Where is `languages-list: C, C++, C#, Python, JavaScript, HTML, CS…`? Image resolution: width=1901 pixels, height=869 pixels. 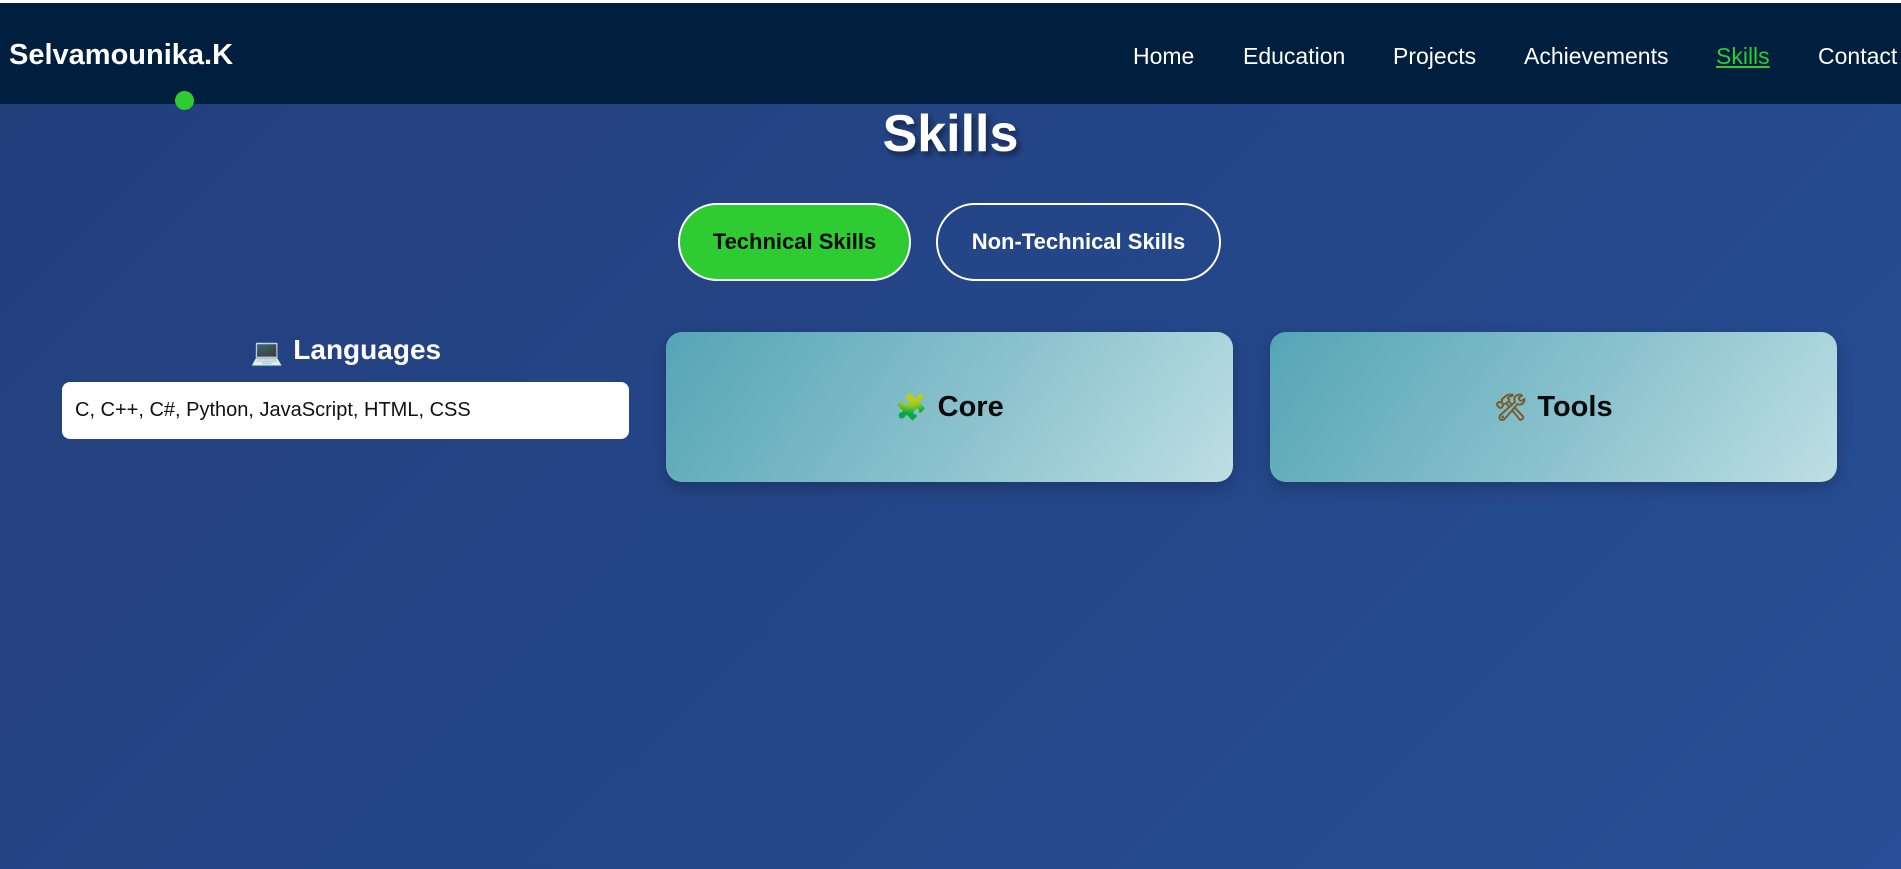 languages-list: C, C++, C#, Python, JavaScript, HTML, CS… is located at coordinates (345, 410).